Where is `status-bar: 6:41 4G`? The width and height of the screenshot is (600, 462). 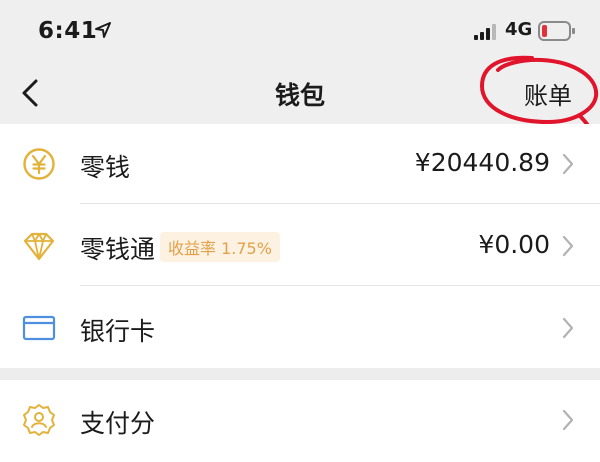 status-bar: 6:41 4G is located at coordinates (300, 31).